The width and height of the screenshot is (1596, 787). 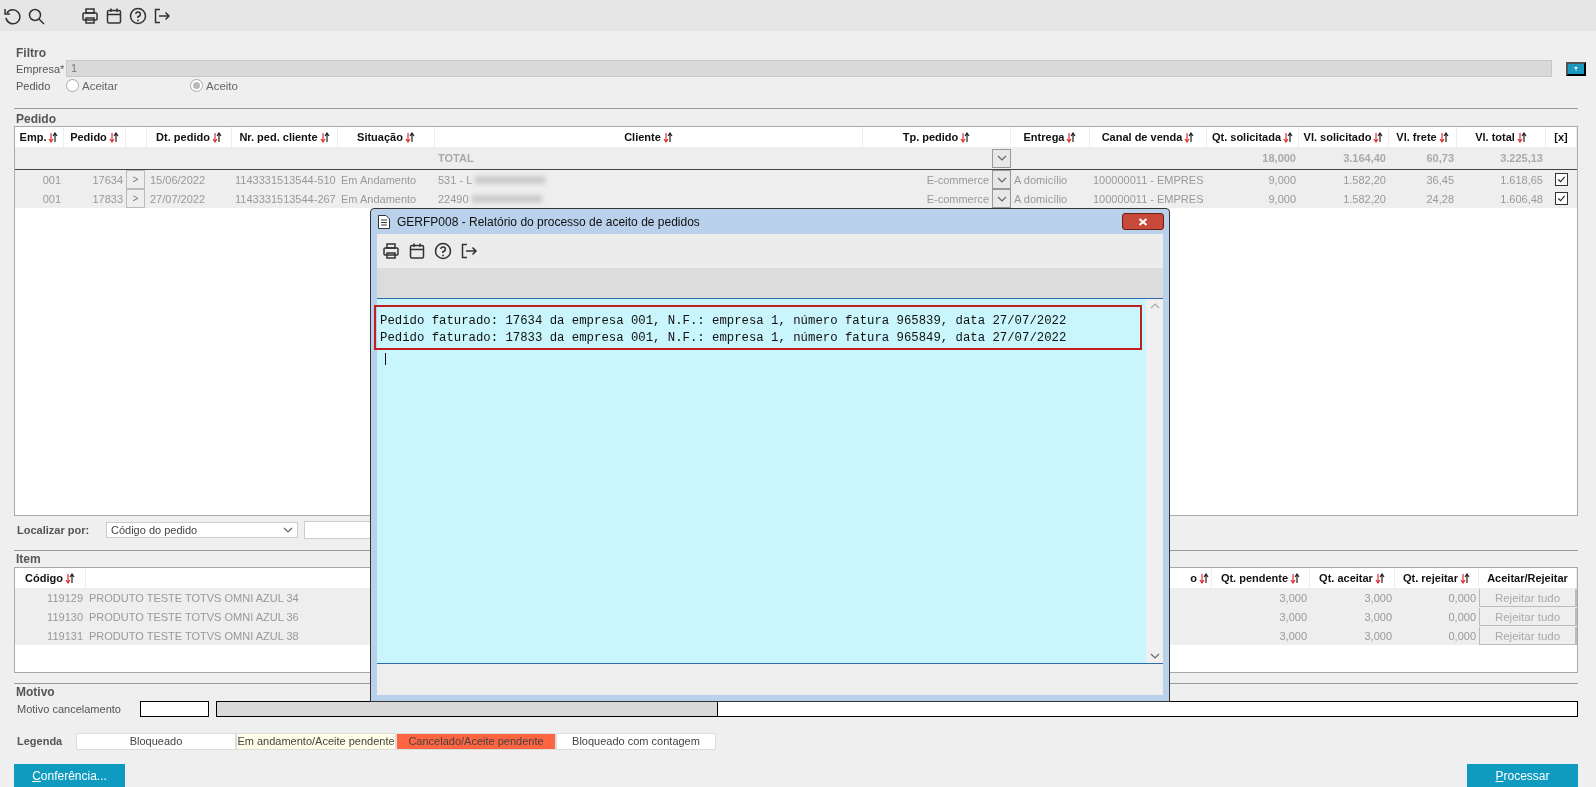 What do you see at coordinates (1193, 578) in the screenshot?
I see `column-header: o` at bounding box center [1193, 578].